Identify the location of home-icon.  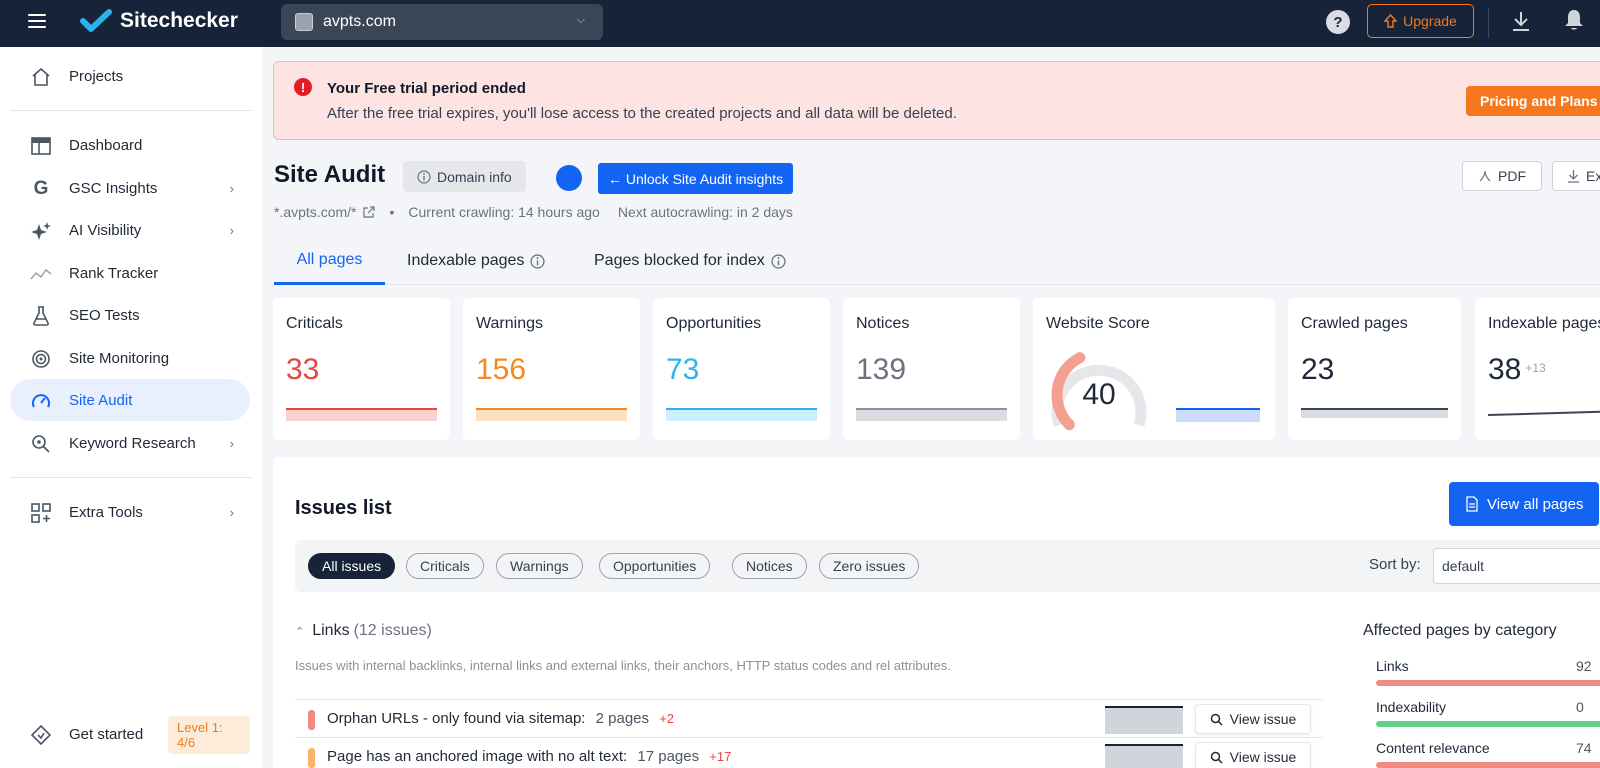
(41, 77).